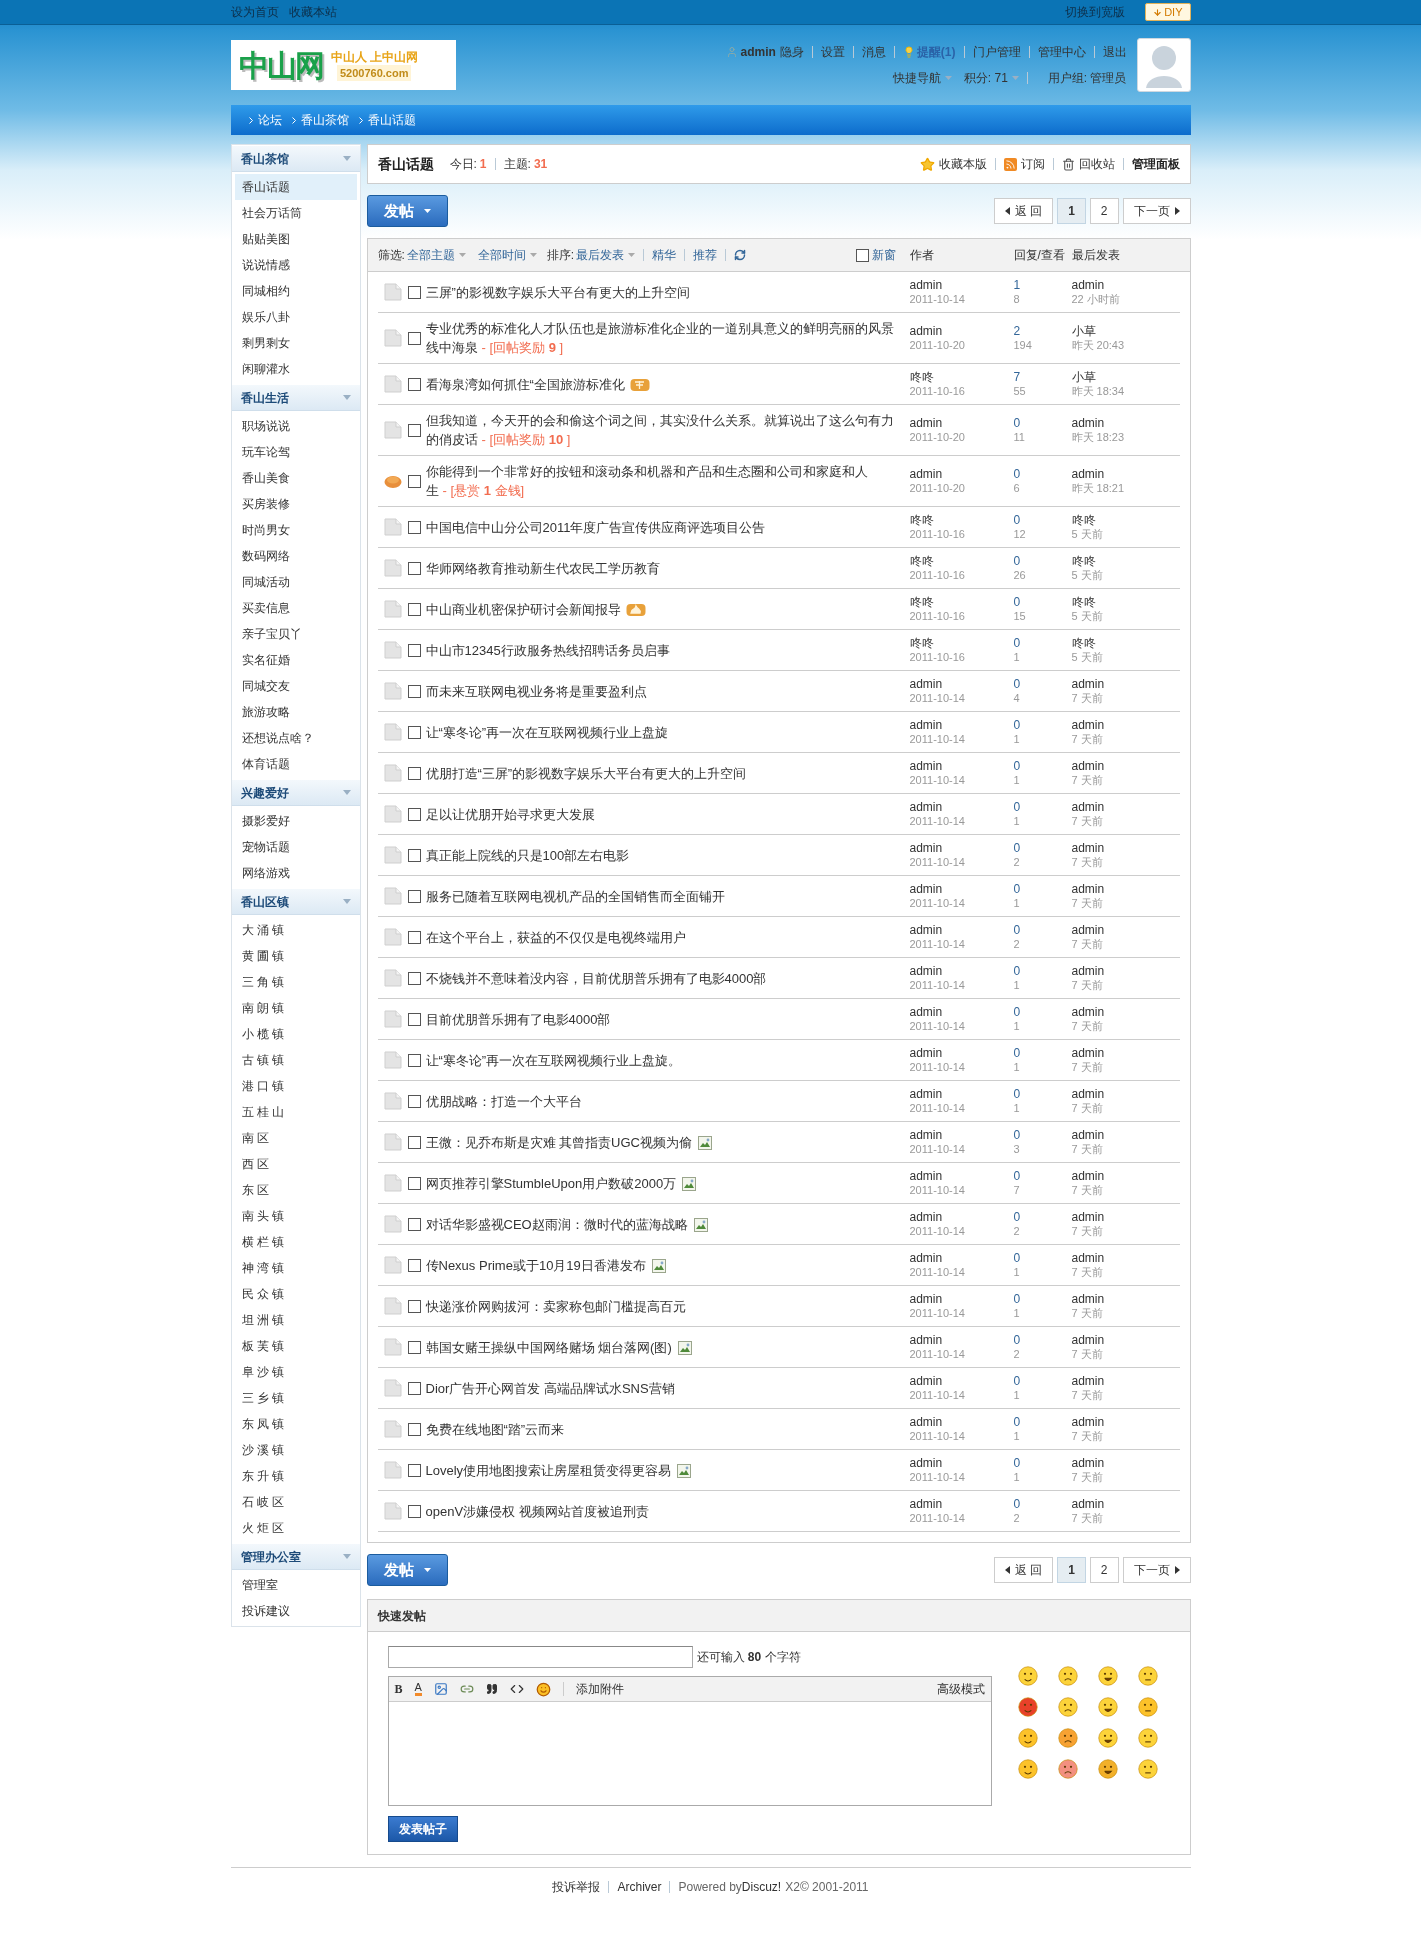  What do you see at coordinates (295, 582) in the screenshot?
I see `sidebar-item: 同城活动` at bounding box center [295, 582].